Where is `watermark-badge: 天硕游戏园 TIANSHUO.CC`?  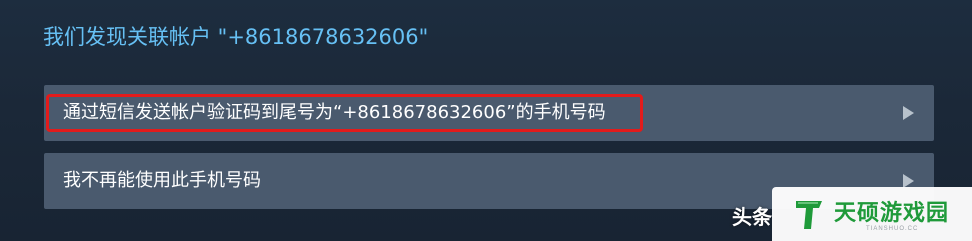
watermark-badge: 天硕游戏园 TIANSHUO.CC is located at coordinates (872, 214).